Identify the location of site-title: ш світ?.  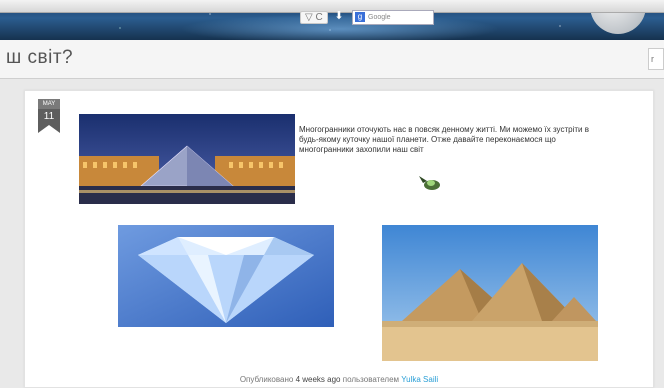
(39, 58).